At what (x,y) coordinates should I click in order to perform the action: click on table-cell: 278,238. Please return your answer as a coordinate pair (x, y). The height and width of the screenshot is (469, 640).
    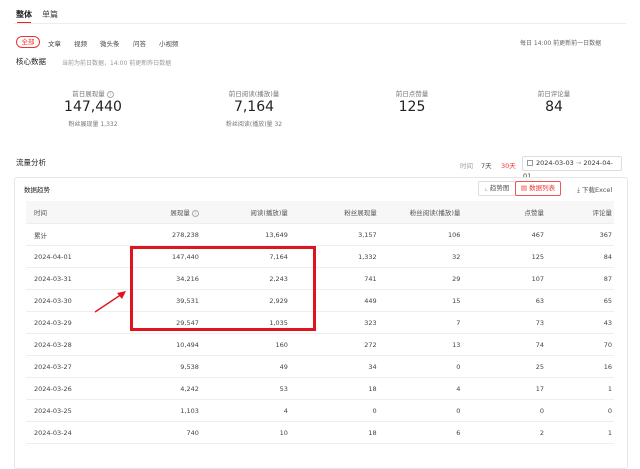
    Looking at the image, I should click on (156, 234).